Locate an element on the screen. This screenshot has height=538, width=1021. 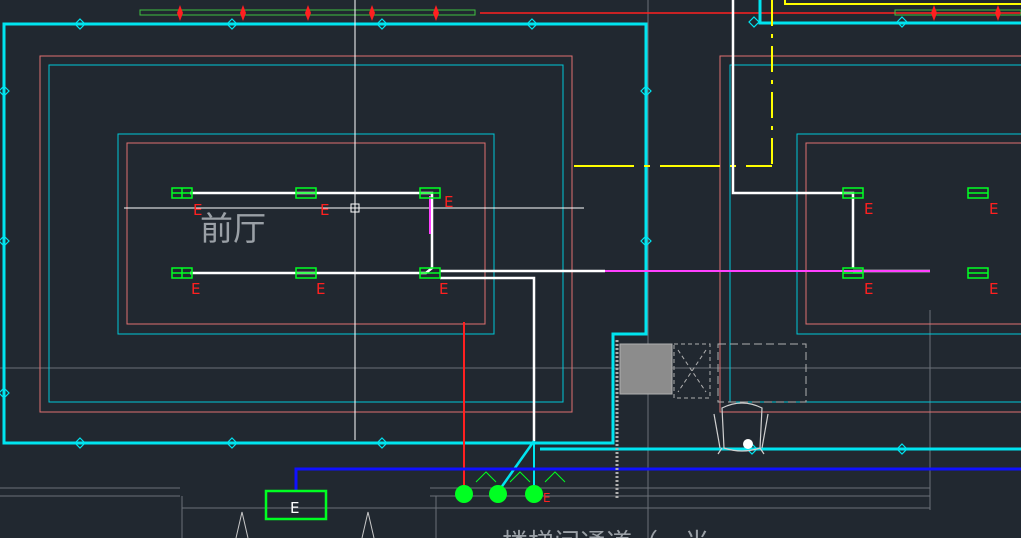
room-label: 前厅 is located at coordinates (233, 228).